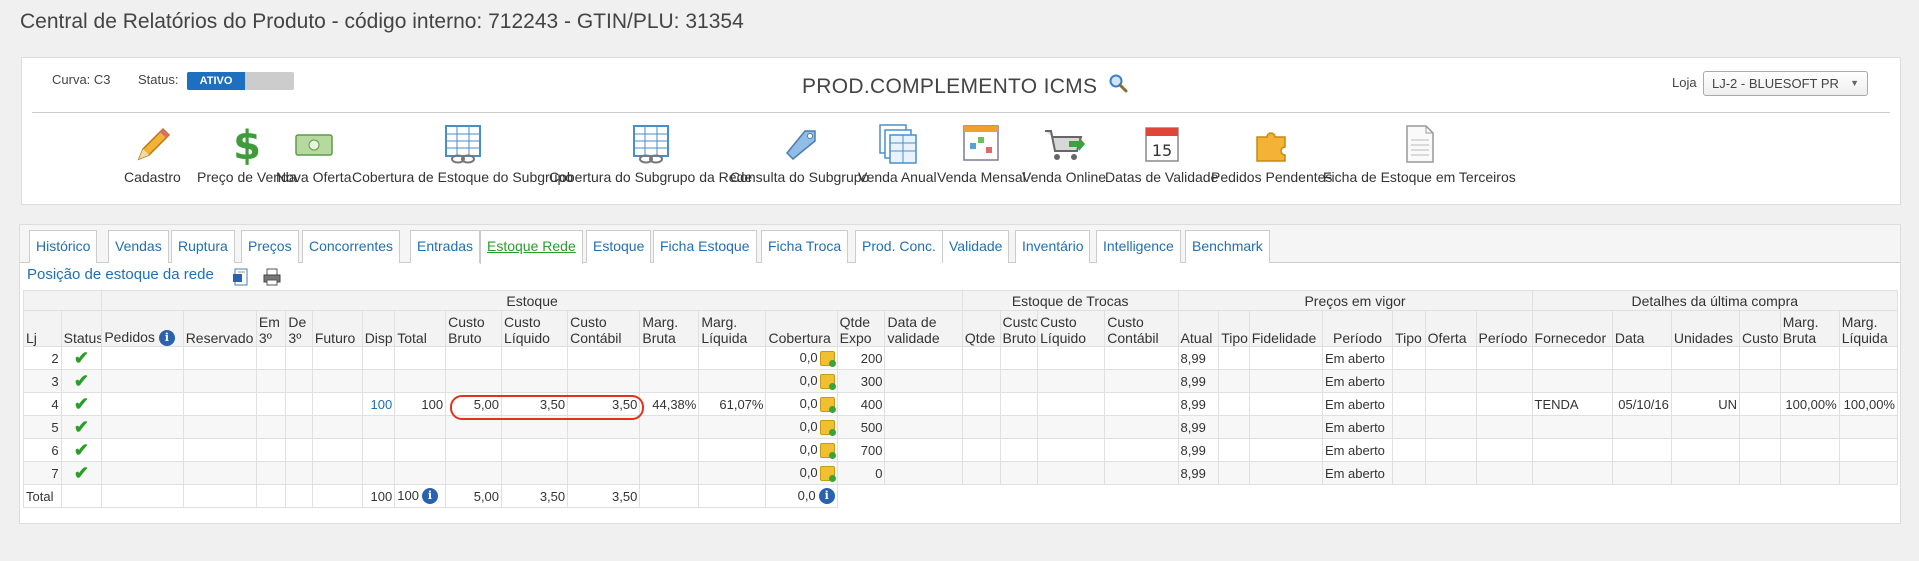  What do you see at coordinates (805, 246) in the screenshot?
I see `tab-ficha-troca: Ficha Troca` at bounding box center [805, 246].